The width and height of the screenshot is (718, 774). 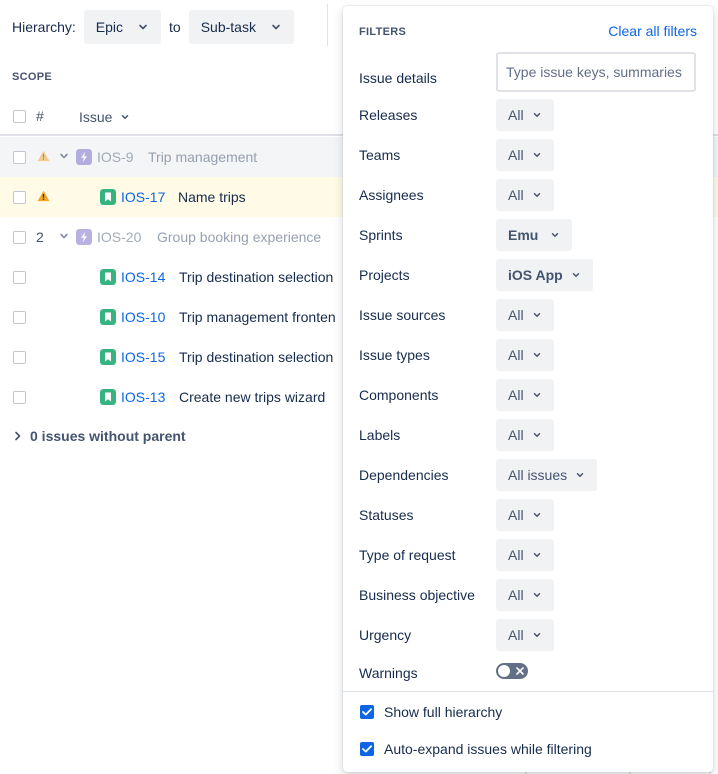 What do you see at coordinates (525, 515) in the screenshot?
I see `statuses-select: All` at bounding box center [525, 515].